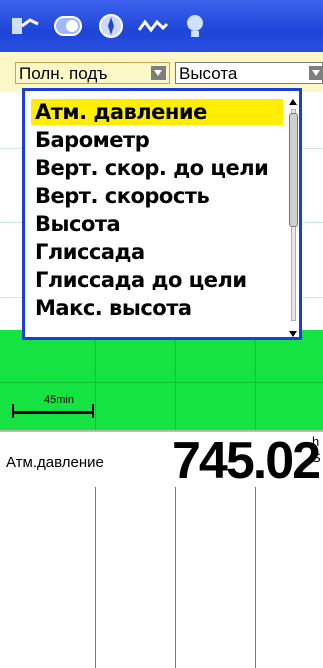 The image size is (323, 668). Describe the element at coordinates (157, 280) in the screenshot. I see `list-item: Глиссада до цели` at that location.